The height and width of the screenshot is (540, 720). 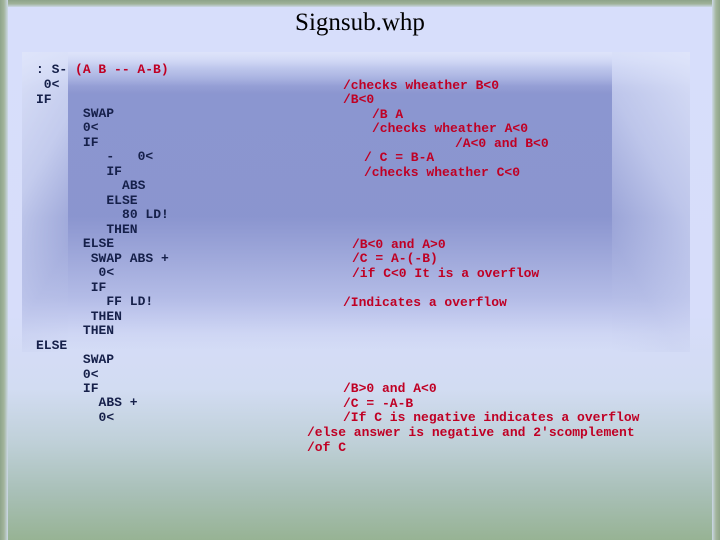 What do you see at coordinates (491, 417) in the screenshot?
I see `comment-line: /If C is negative indicates a overflow` at bounding box center [491, 417].